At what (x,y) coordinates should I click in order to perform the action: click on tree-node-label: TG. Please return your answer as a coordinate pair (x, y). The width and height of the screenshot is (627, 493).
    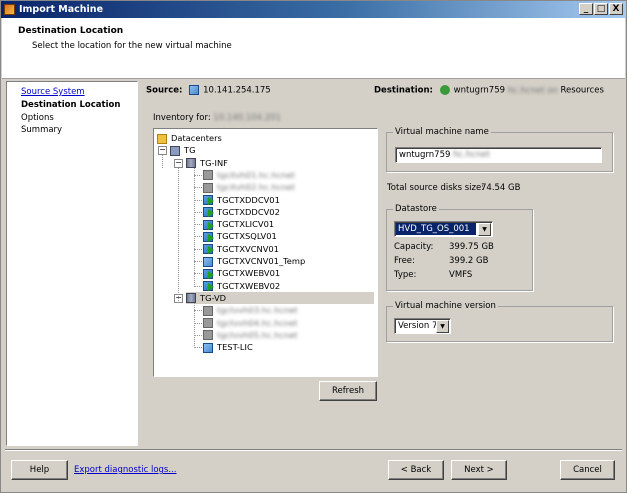
    Looking at the image, I should click on (190, 150).